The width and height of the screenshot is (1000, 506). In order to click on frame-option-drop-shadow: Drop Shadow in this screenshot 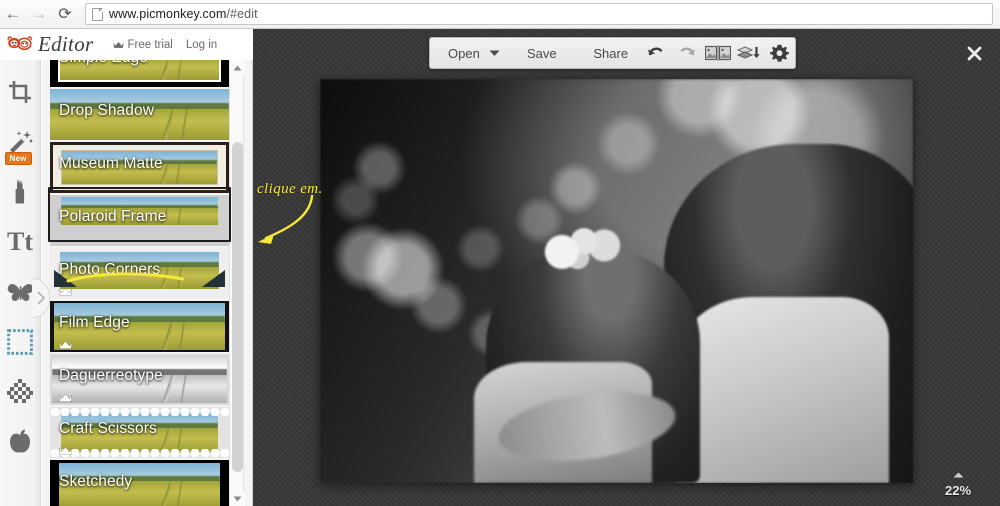, I will do `click(139, 114)`.